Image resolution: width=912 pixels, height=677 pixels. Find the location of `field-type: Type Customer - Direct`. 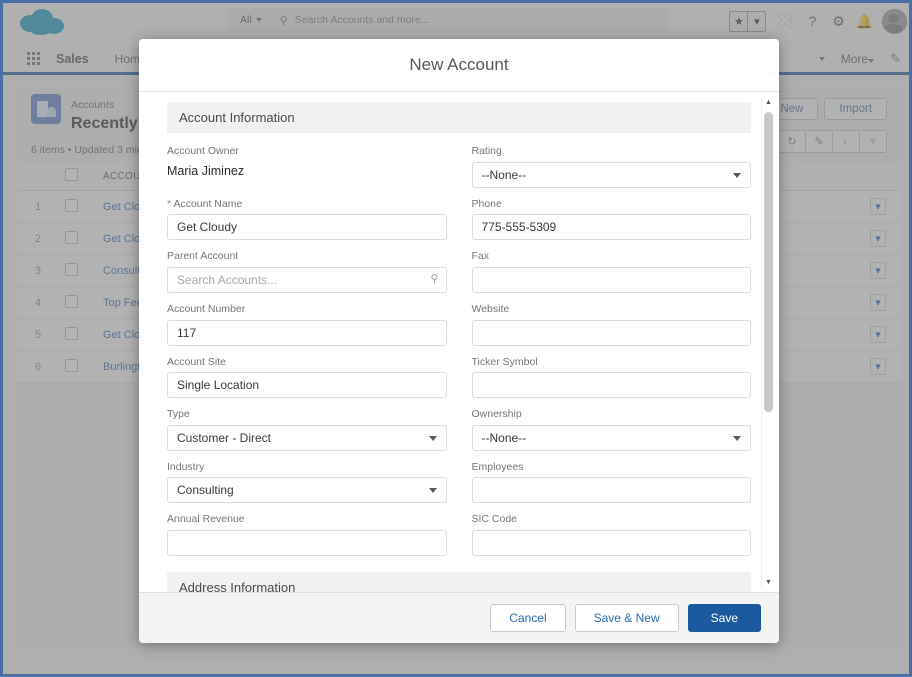

field-type: Type Customer - Direct is located at coordinates (307, 429).